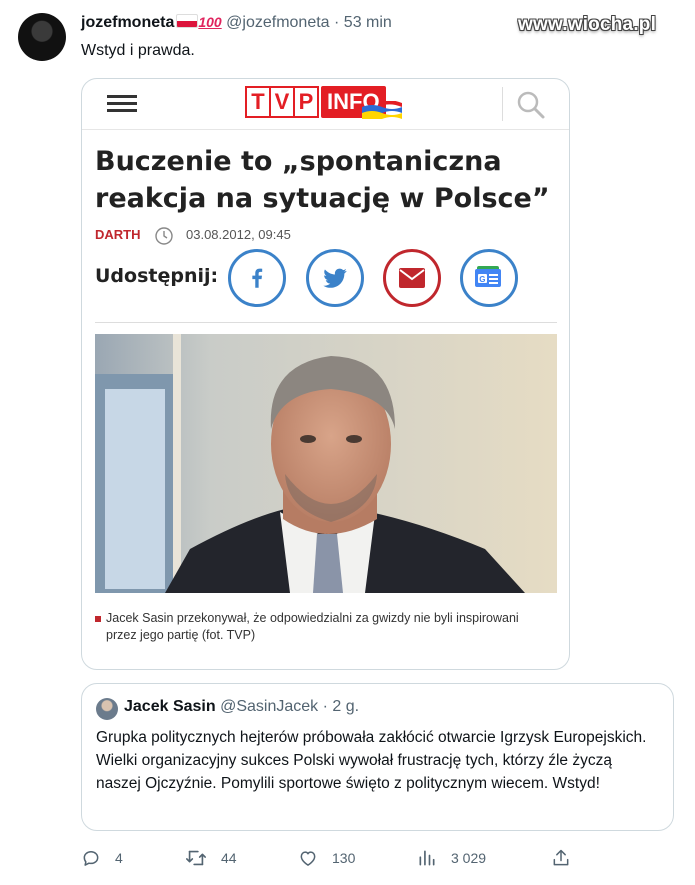 This screenshot has width=695, height=885. What do you see at coordinates (427, 858) in the screenshot?
I see `views-icon` at bounding box center [427, 858].